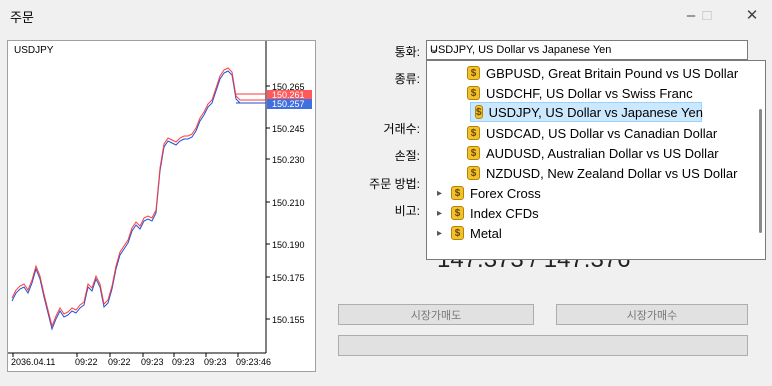 This screenshot has width=772, height=386. What do you see at coordinates (652, 314) in the screenshot?
I see `market-buy-button: 시장가매수` at bounding box center [652, 314].